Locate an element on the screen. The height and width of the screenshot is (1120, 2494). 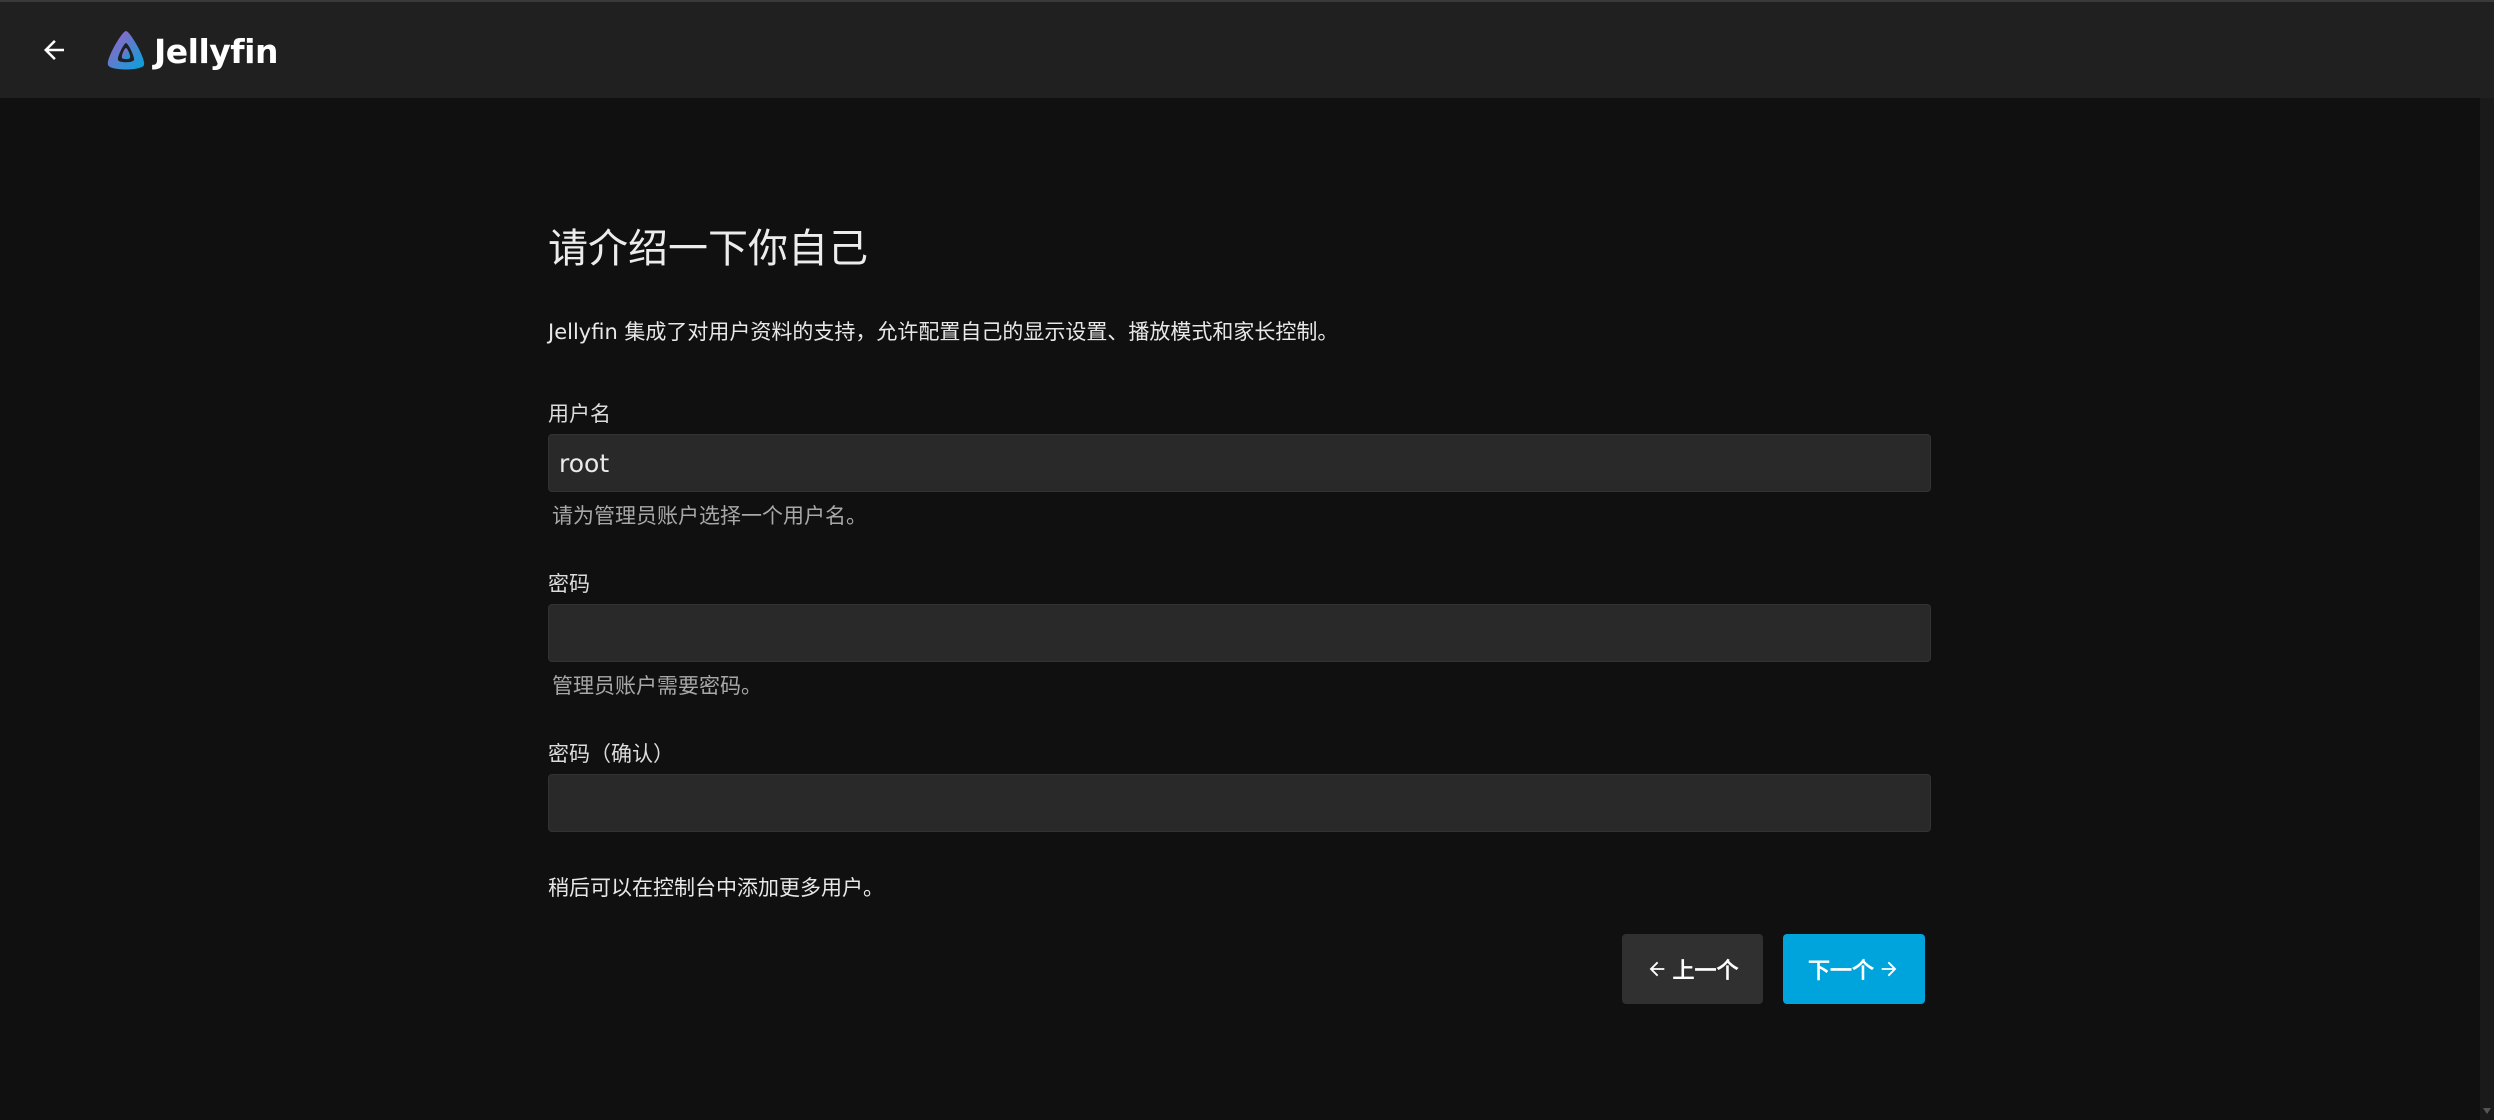
password-input is located at coordinates (1239, 633).